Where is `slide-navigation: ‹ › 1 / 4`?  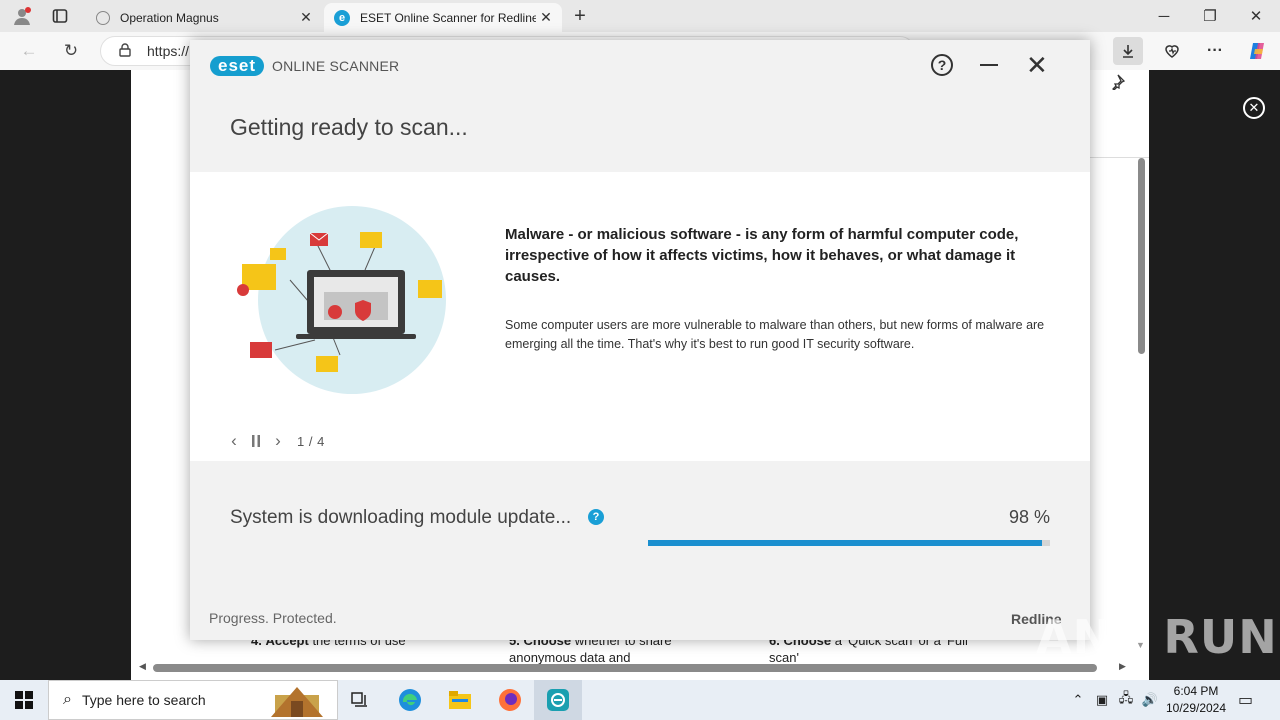
slide-navigation: ‹ › 1 / 4 is located at coordinates (274, 441).